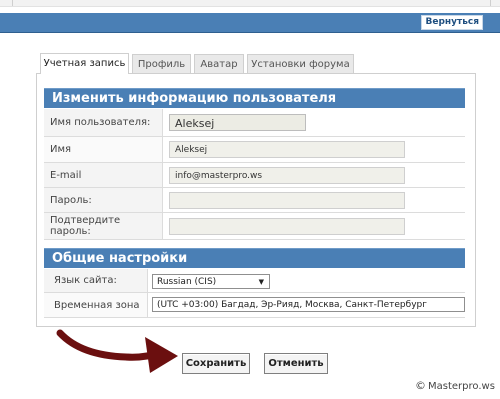 The height and width of the screenshot is (399, 500). What do you see at coordinates (296, 363) in the screenshot?
I see `cancel-button: Отменить` at bounding box center [296, 363].